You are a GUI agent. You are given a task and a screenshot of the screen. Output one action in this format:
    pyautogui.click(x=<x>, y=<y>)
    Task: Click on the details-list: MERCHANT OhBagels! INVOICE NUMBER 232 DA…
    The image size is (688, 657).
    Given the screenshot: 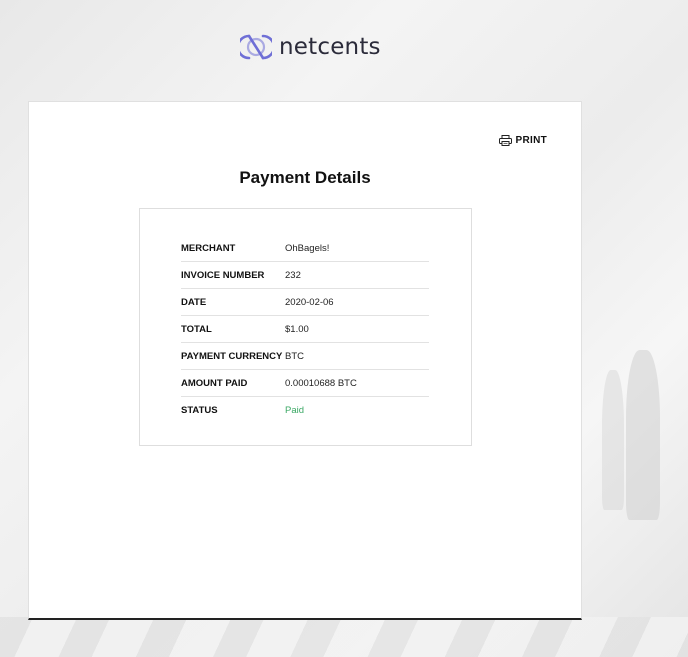 What is the action you would take?
    pyautogui.click(x=305, y=329)
    